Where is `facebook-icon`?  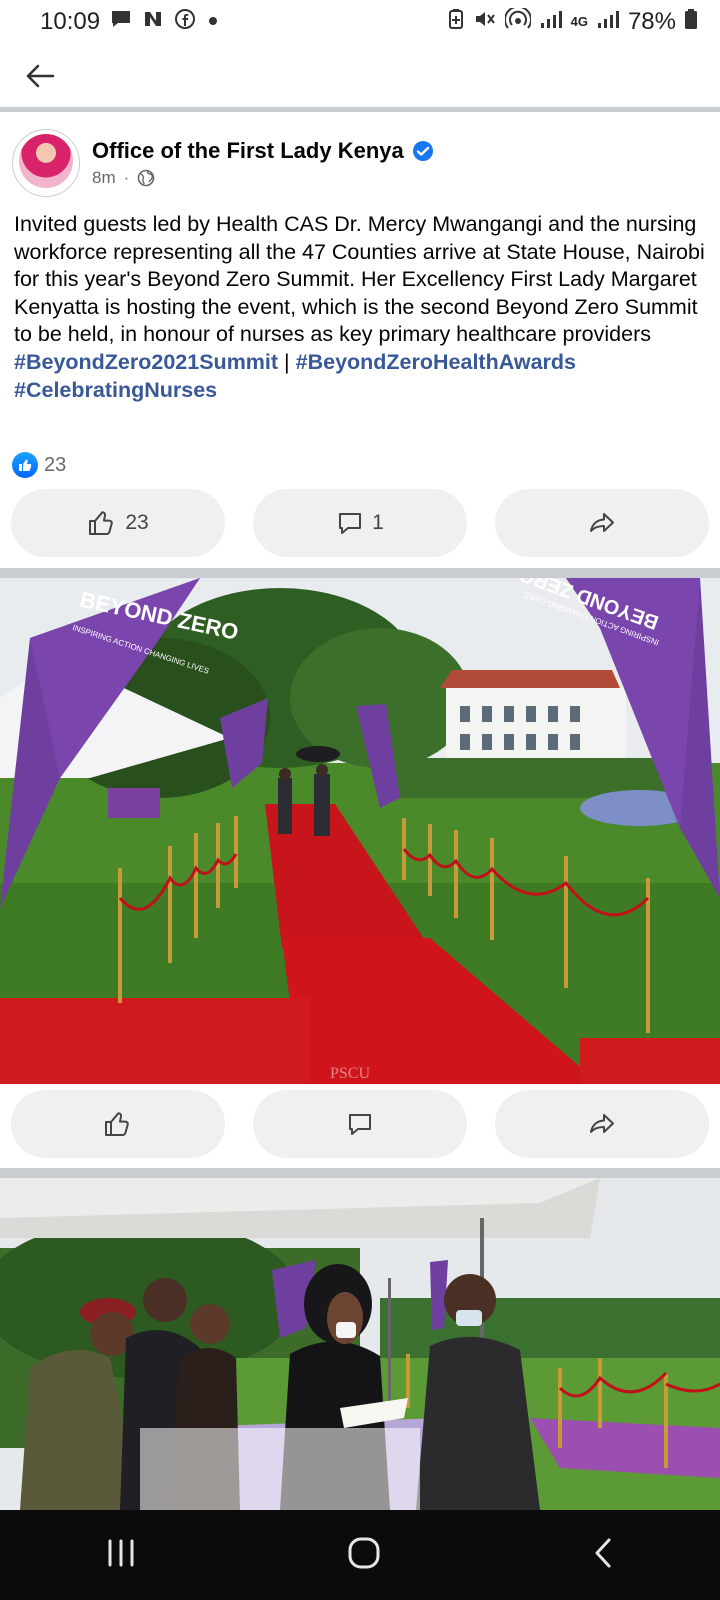
facebook-icon is located at coordinates (185, 22).